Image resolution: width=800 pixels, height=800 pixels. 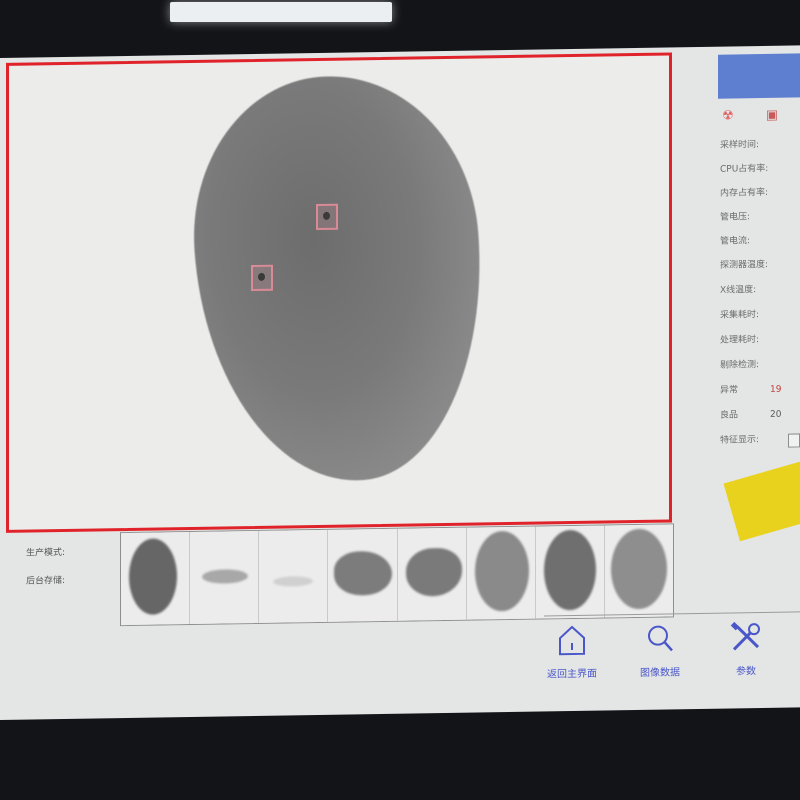 I want to click on stat-label: 探测器温度:, so click(x=744, y=265).